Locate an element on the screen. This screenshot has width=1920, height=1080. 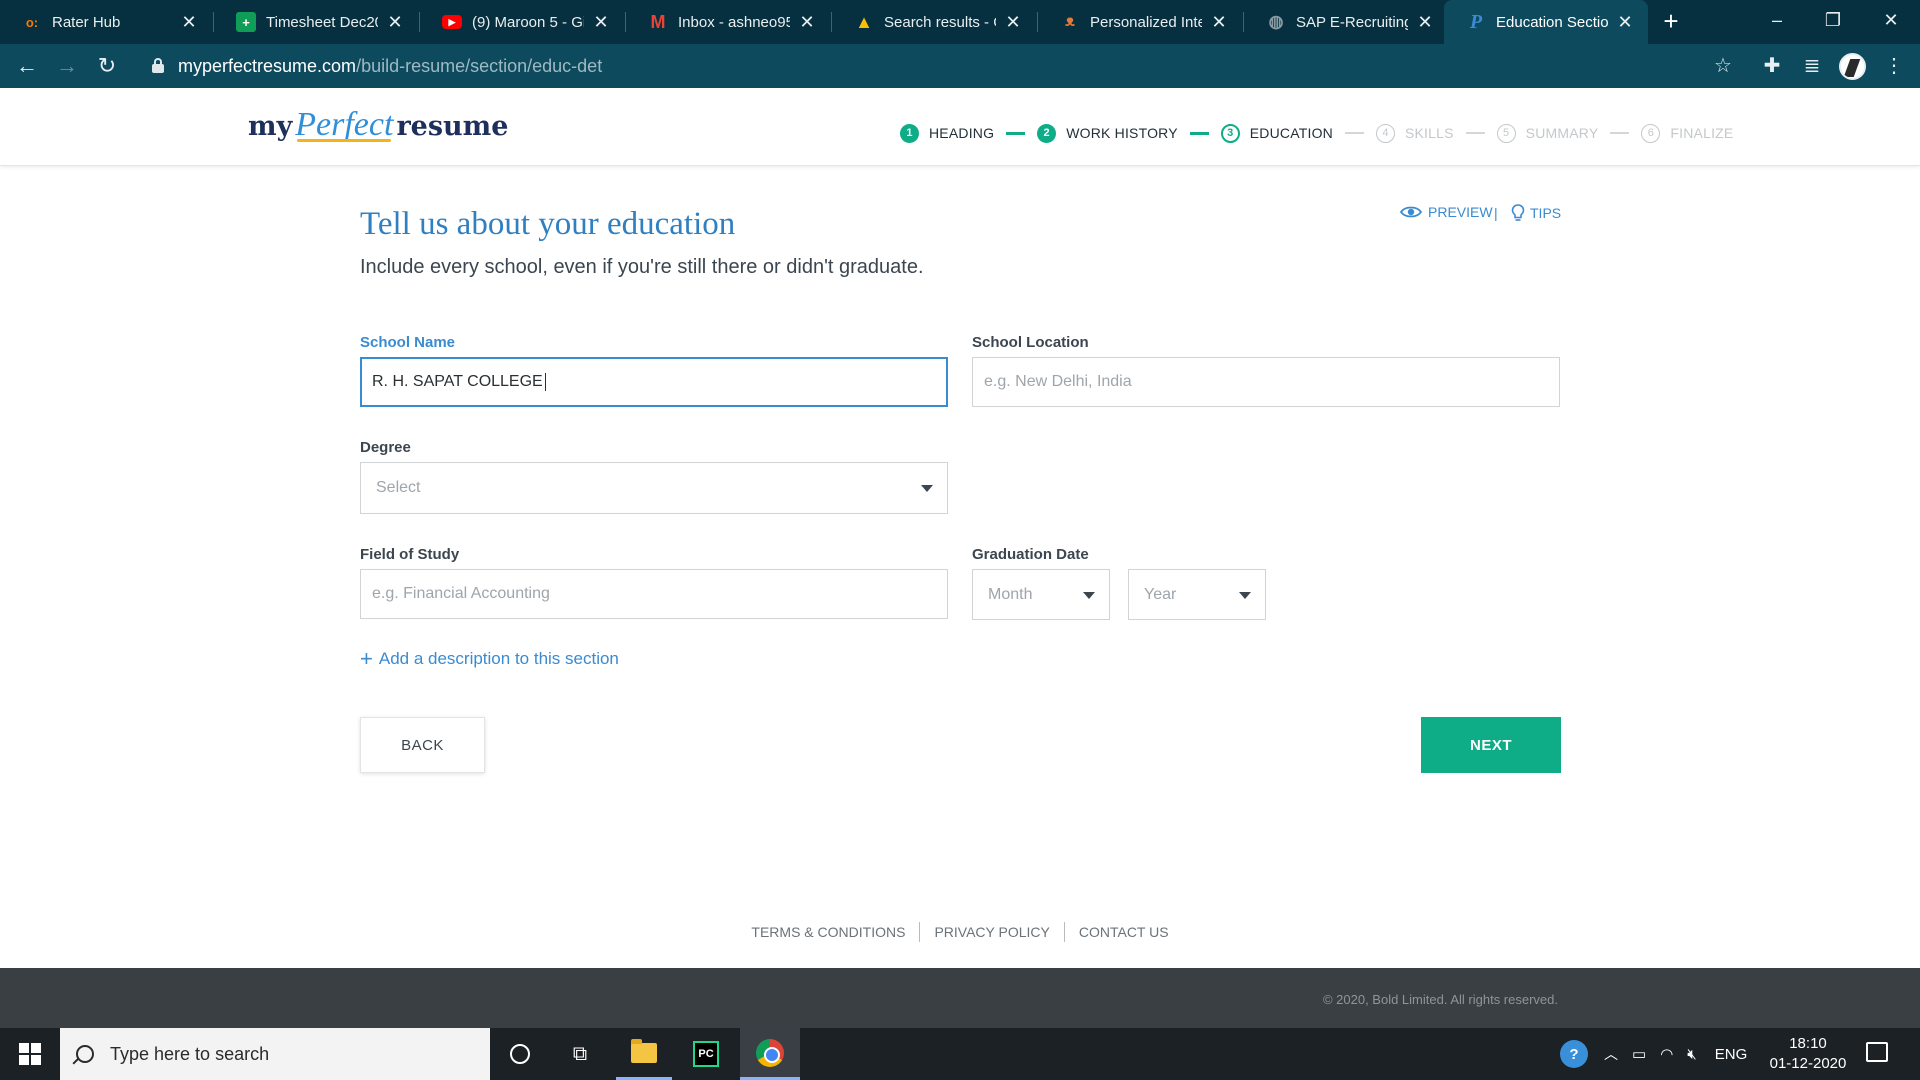
degree-label: Degree is located at coordinates (385, 447).